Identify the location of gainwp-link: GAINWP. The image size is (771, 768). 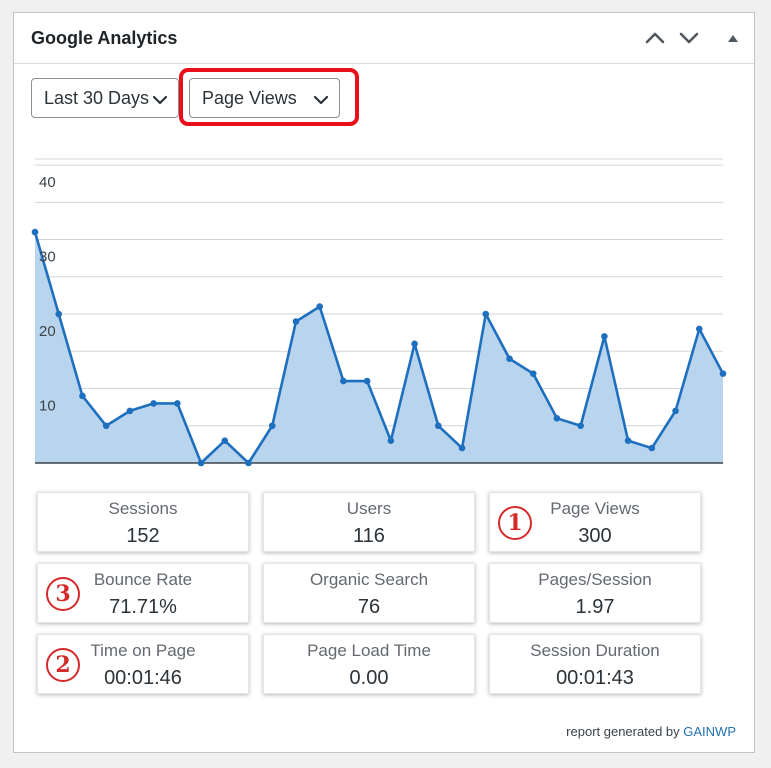
(709, 731).